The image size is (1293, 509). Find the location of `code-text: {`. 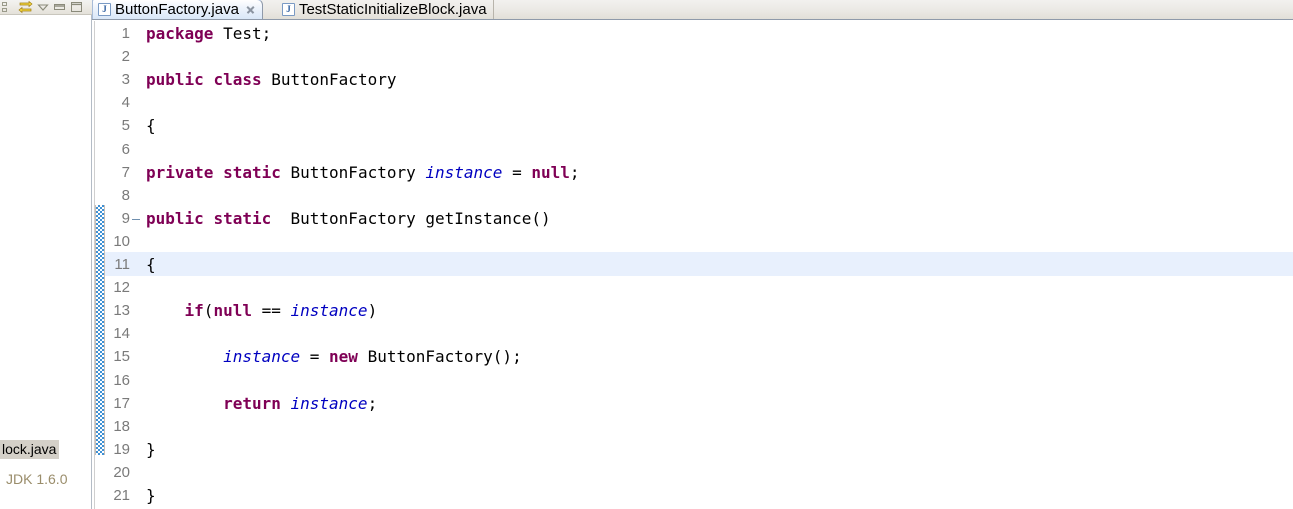

code-text: { is located at coordinates (717, 264).